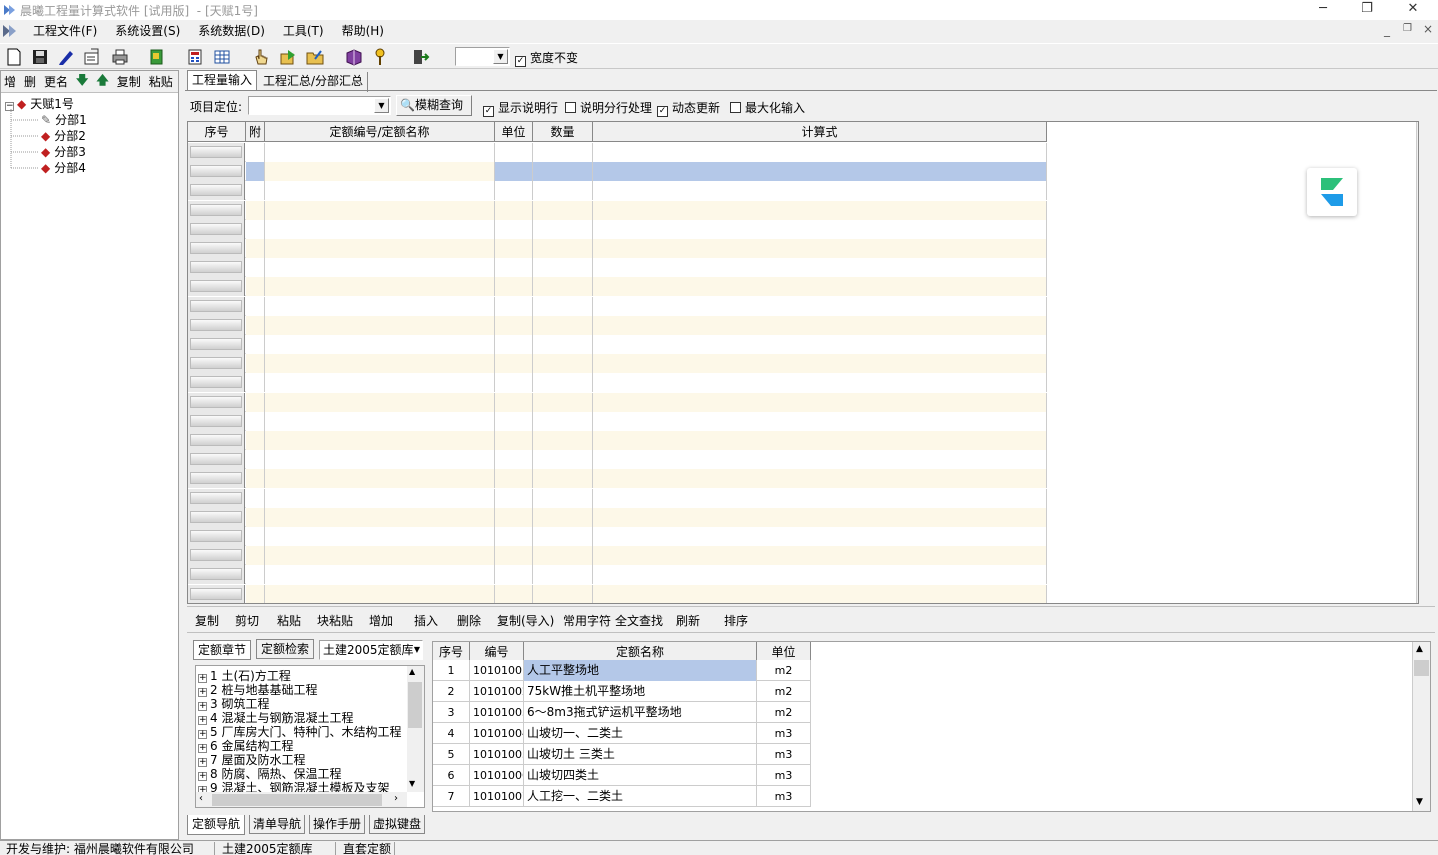 This screenshot has height=855, width=1438. What do you see at coordinates (1428, 29) in the screenshot?
I see `mdi-close-button: ×` at bounding box center [1428, 29].